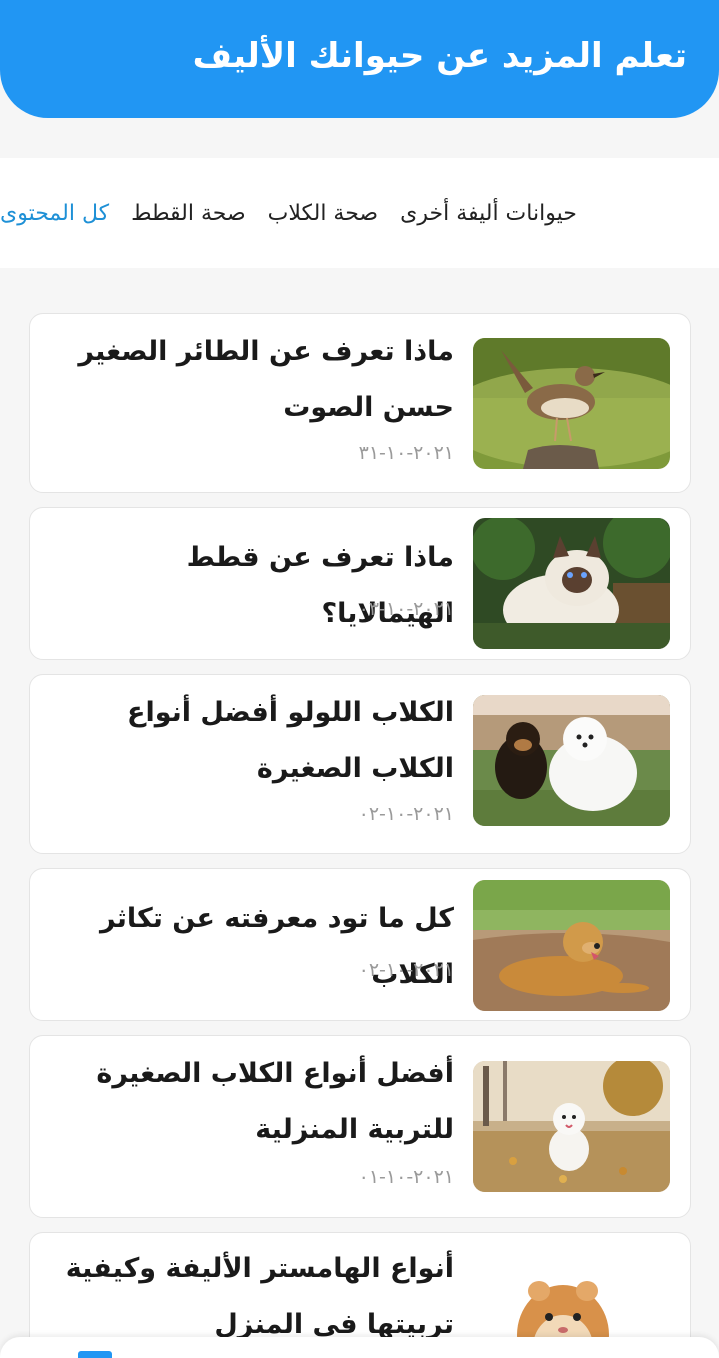 Image resolution: width=719 pixels, height=1358 pixels. I want to click on article-title: كل ما تود معرفته عن تكاثر الكلاب, so click(276, 946).